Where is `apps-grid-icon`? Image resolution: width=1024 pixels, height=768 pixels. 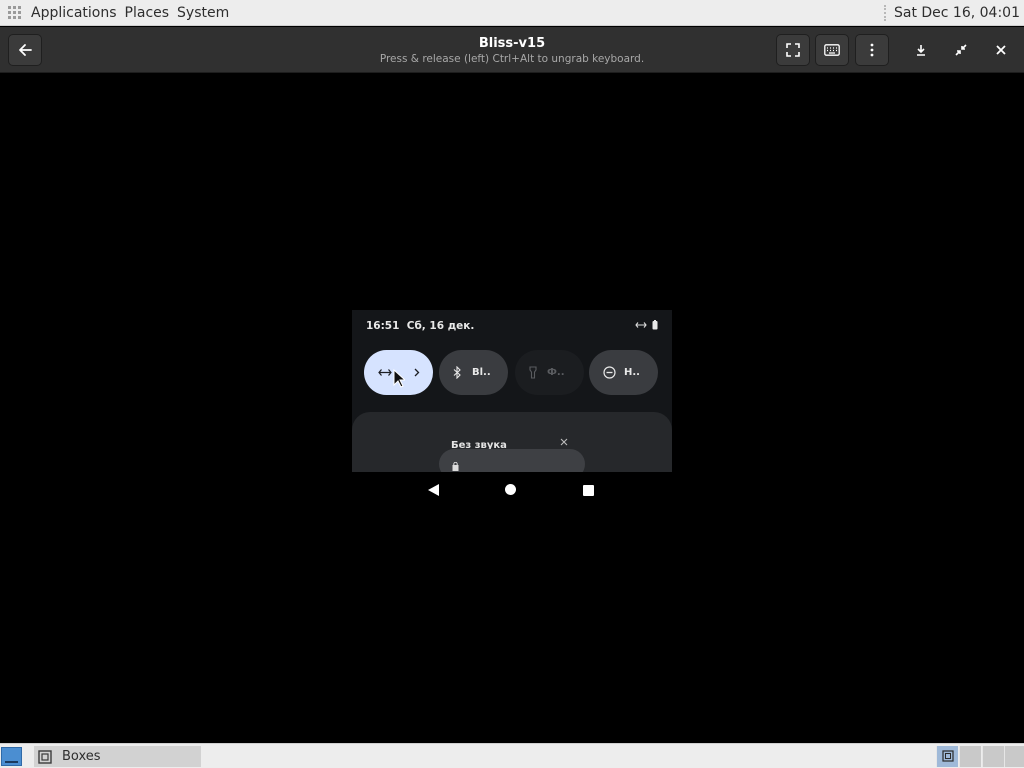 apps-grid-icon is located at coordinates (15, 12).